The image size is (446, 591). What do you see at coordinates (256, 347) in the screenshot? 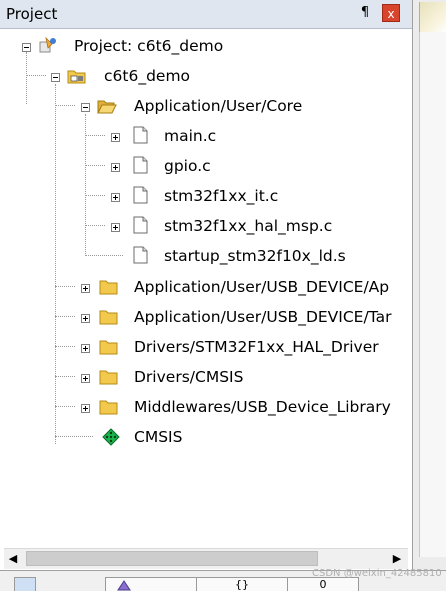
I see `tree-label-group: Drivers/STM32F1xx_HAL_Driver` at bounding box center [256, 347].